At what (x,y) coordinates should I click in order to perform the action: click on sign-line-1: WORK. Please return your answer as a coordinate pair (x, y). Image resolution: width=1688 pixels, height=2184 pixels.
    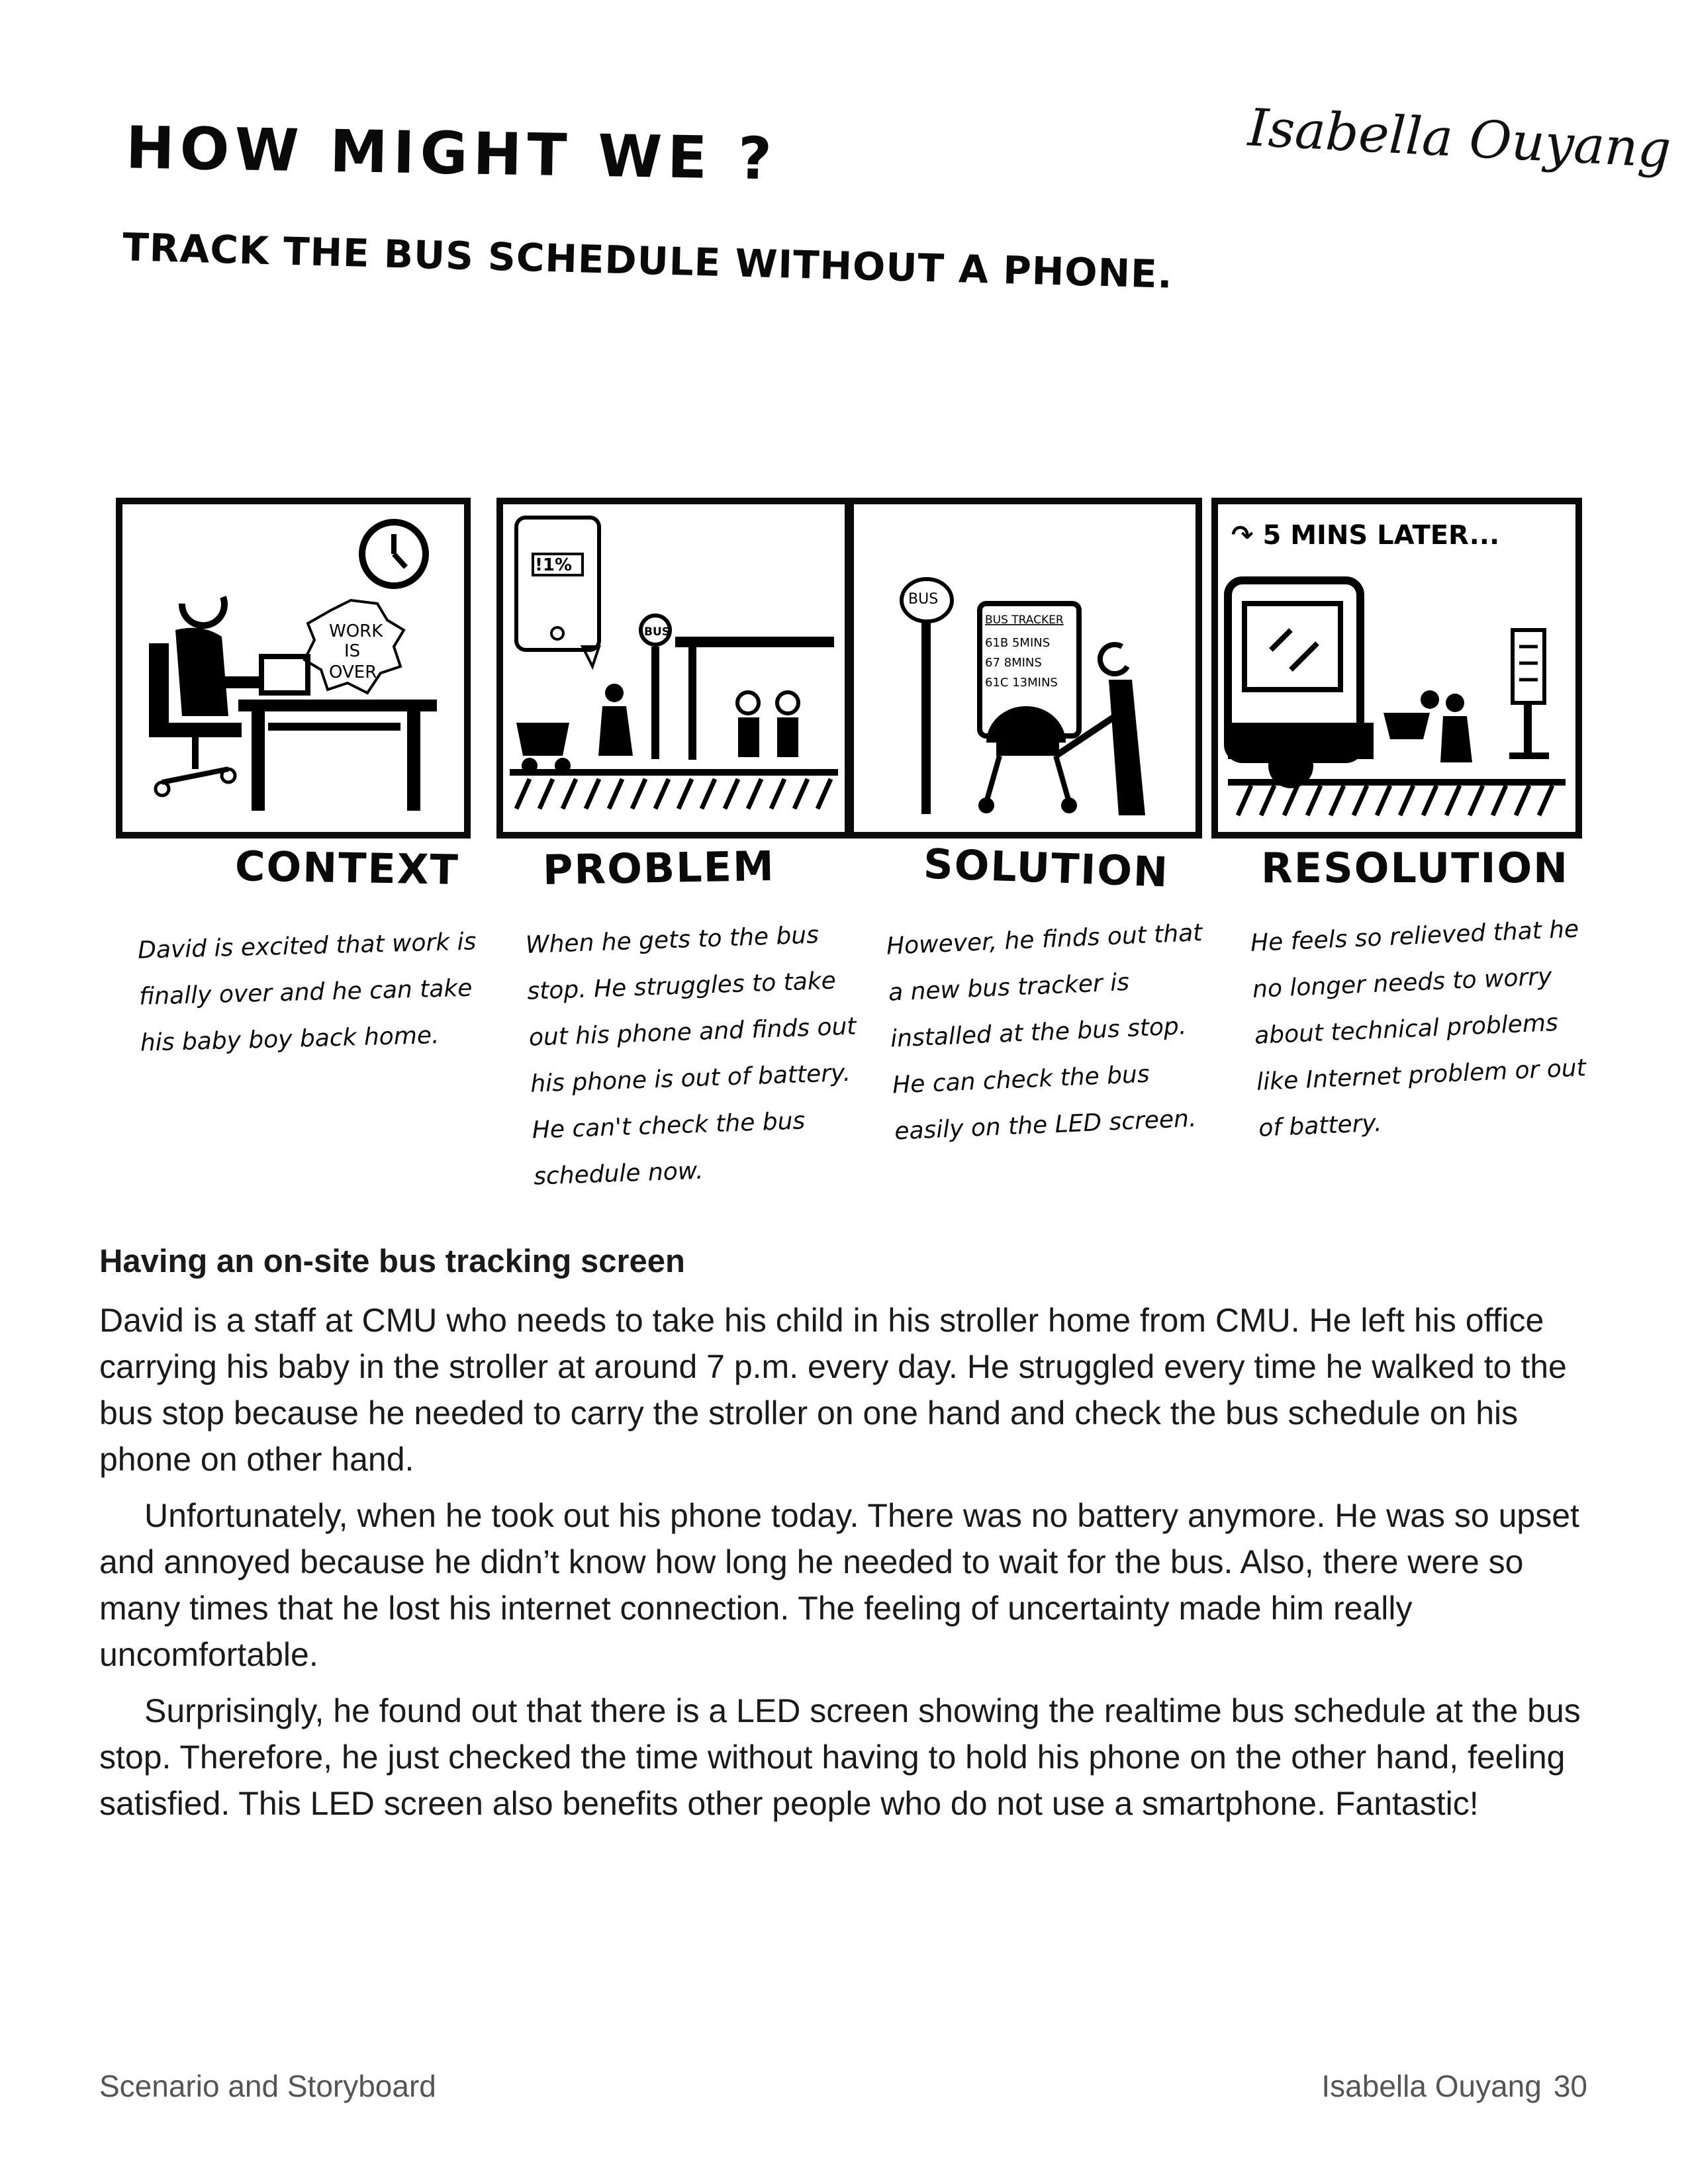
    Looking at the image, I should click on (356, 631).